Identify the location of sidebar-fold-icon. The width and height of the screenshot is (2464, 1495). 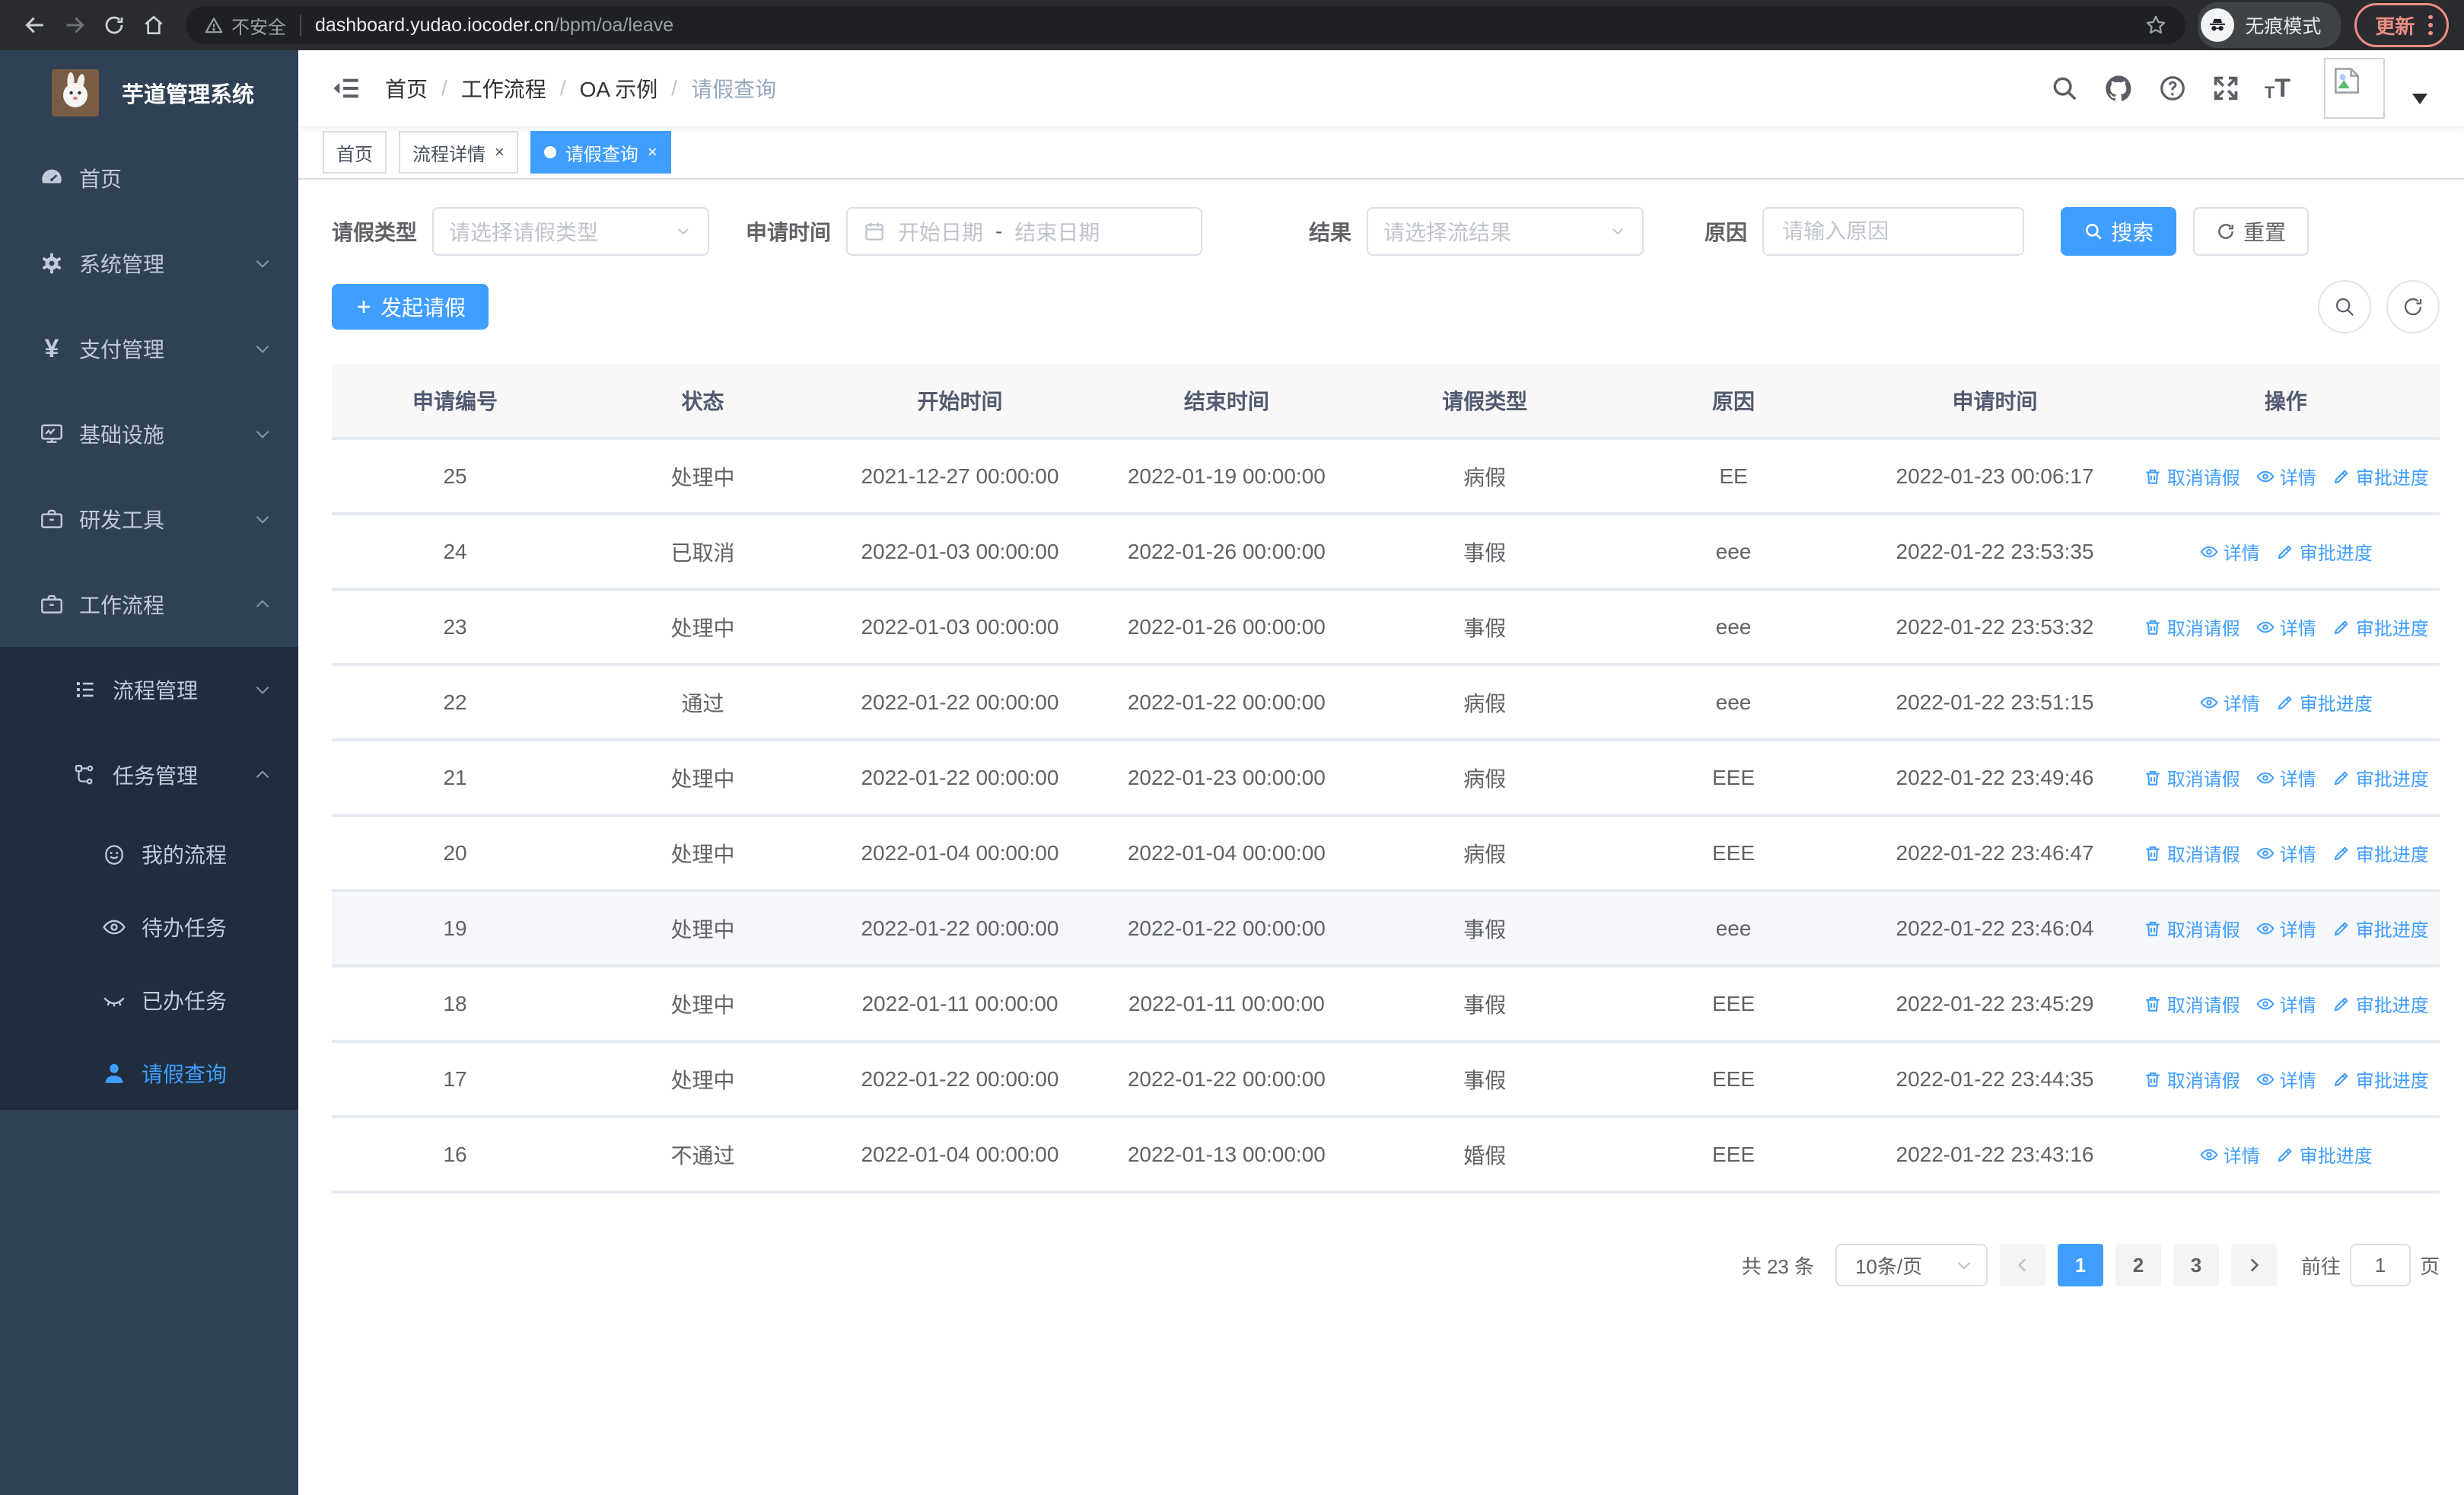
(346, 89).